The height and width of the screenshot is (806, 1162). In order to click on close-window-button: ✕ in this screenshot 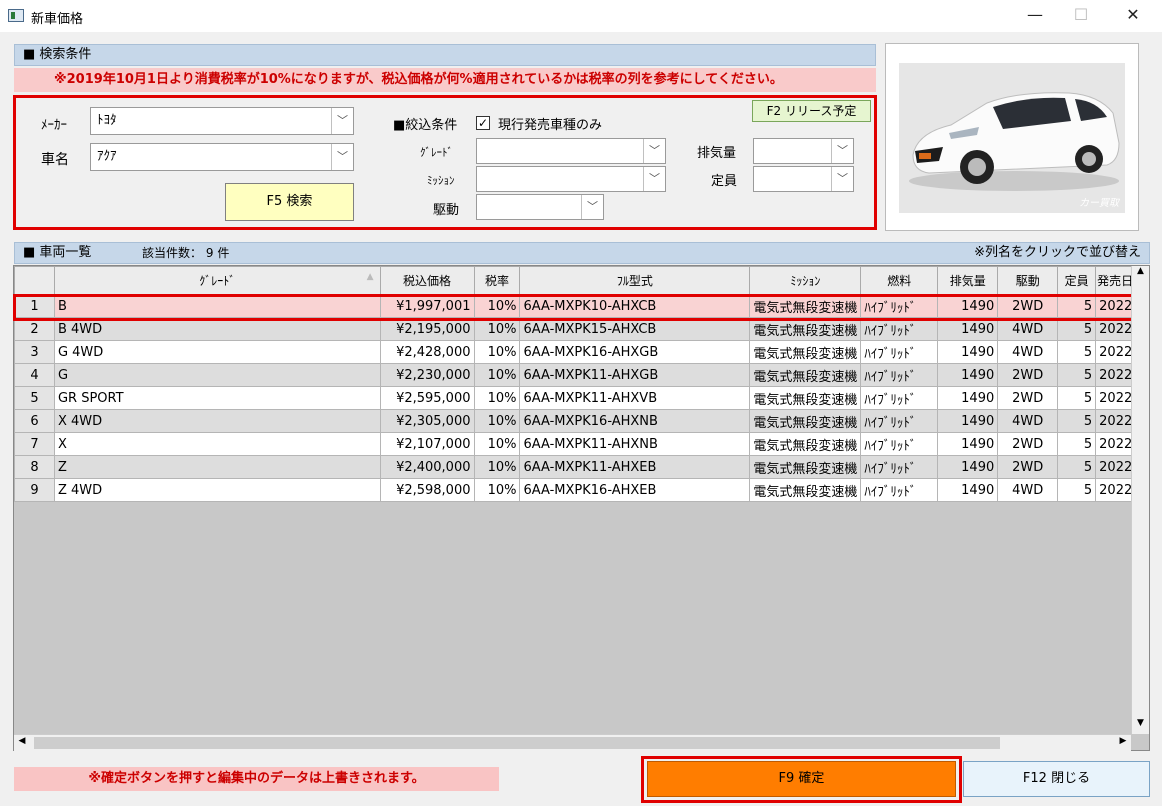, I will do `click(1133, 16)`.